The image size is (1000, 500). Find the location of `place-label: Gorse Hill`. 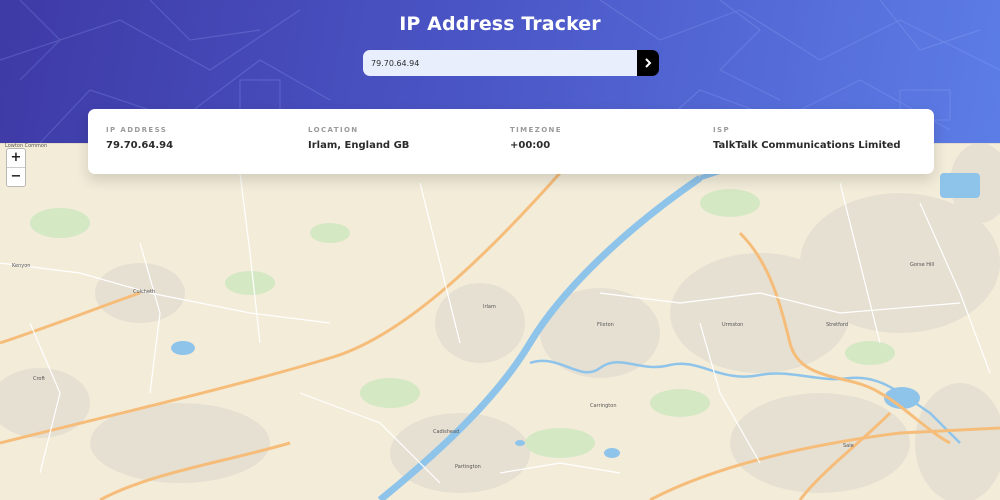

place-label: Gorse Hill is located at coordinates (922, 265).